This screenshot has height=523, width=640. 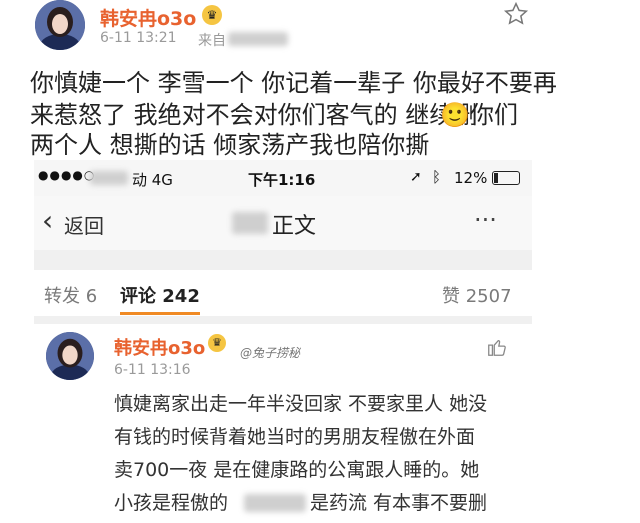 What do you see at coordinates (516, 14) in the screenshot?
I see `star-icon` at bounding box center [516, 14].